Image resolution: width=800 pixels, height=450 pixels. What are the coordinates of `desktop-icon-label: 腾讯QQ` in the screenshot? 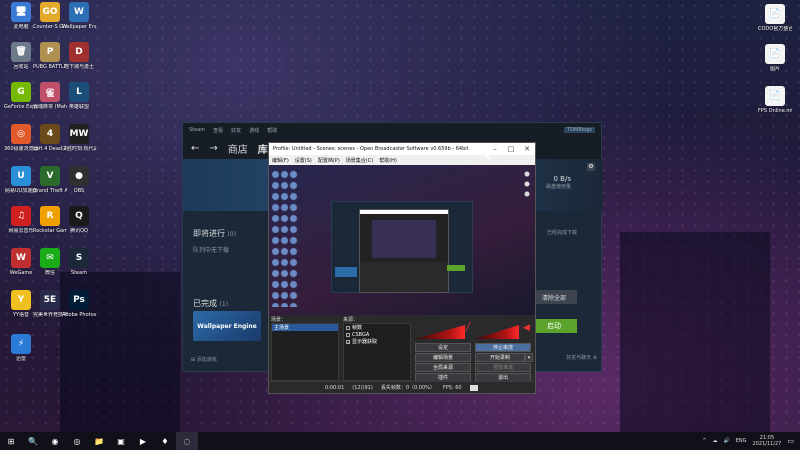 It's located at (79, 231).